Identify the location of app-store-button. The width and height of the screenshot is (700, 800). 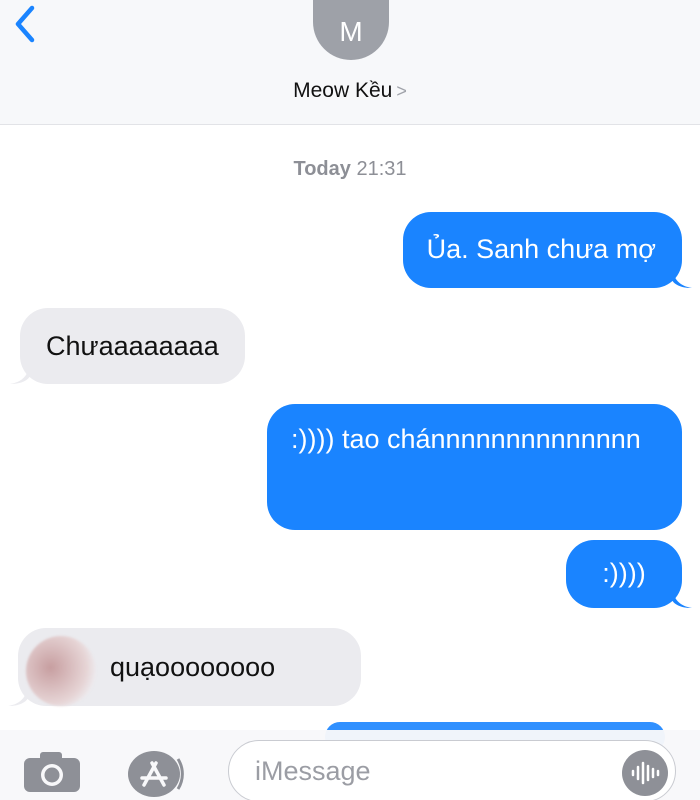
(156, 774).